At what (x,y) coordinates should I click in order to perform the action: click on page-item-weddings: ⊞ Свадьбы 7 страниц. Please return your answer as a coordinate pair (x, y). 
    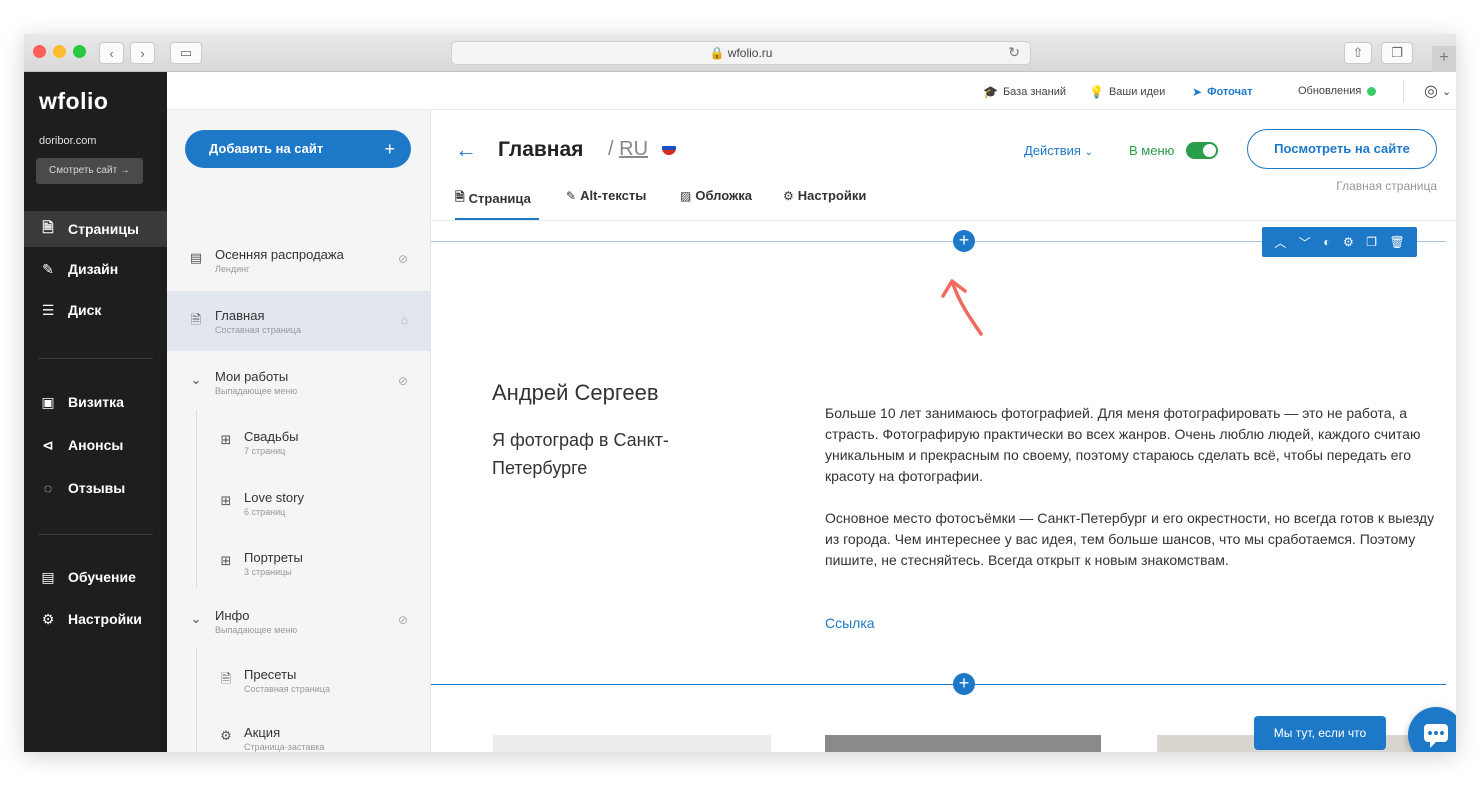
    Looking at the image, I should click on (298, 442).